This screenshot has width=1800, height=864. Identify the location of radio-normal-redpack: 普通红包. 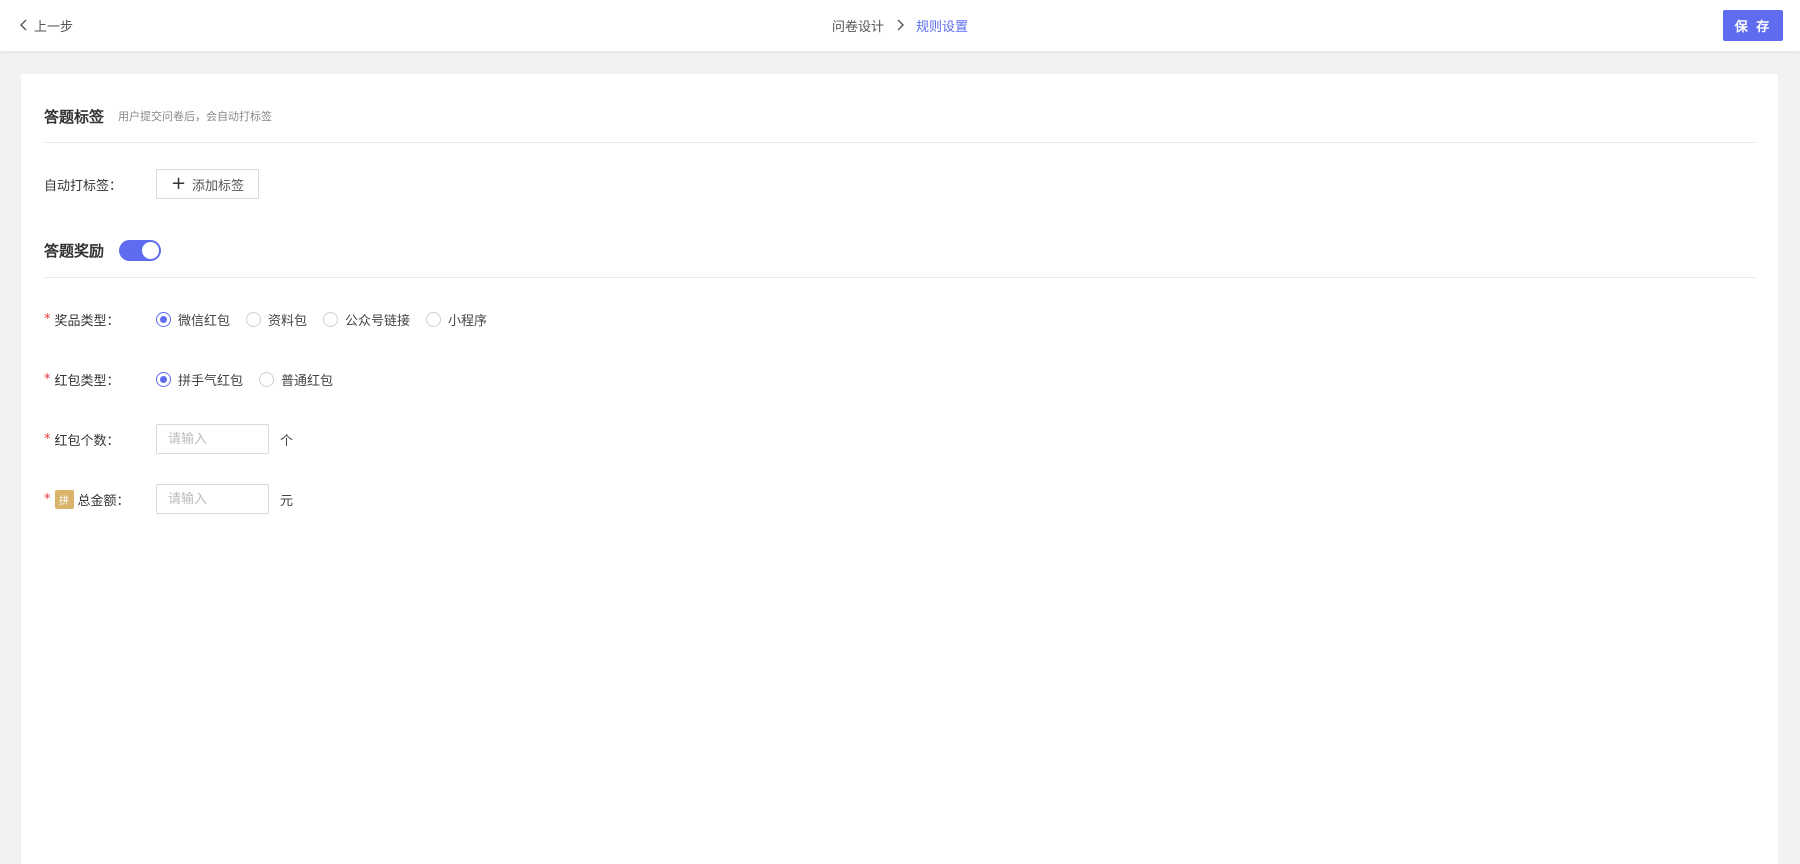
(296, 379).